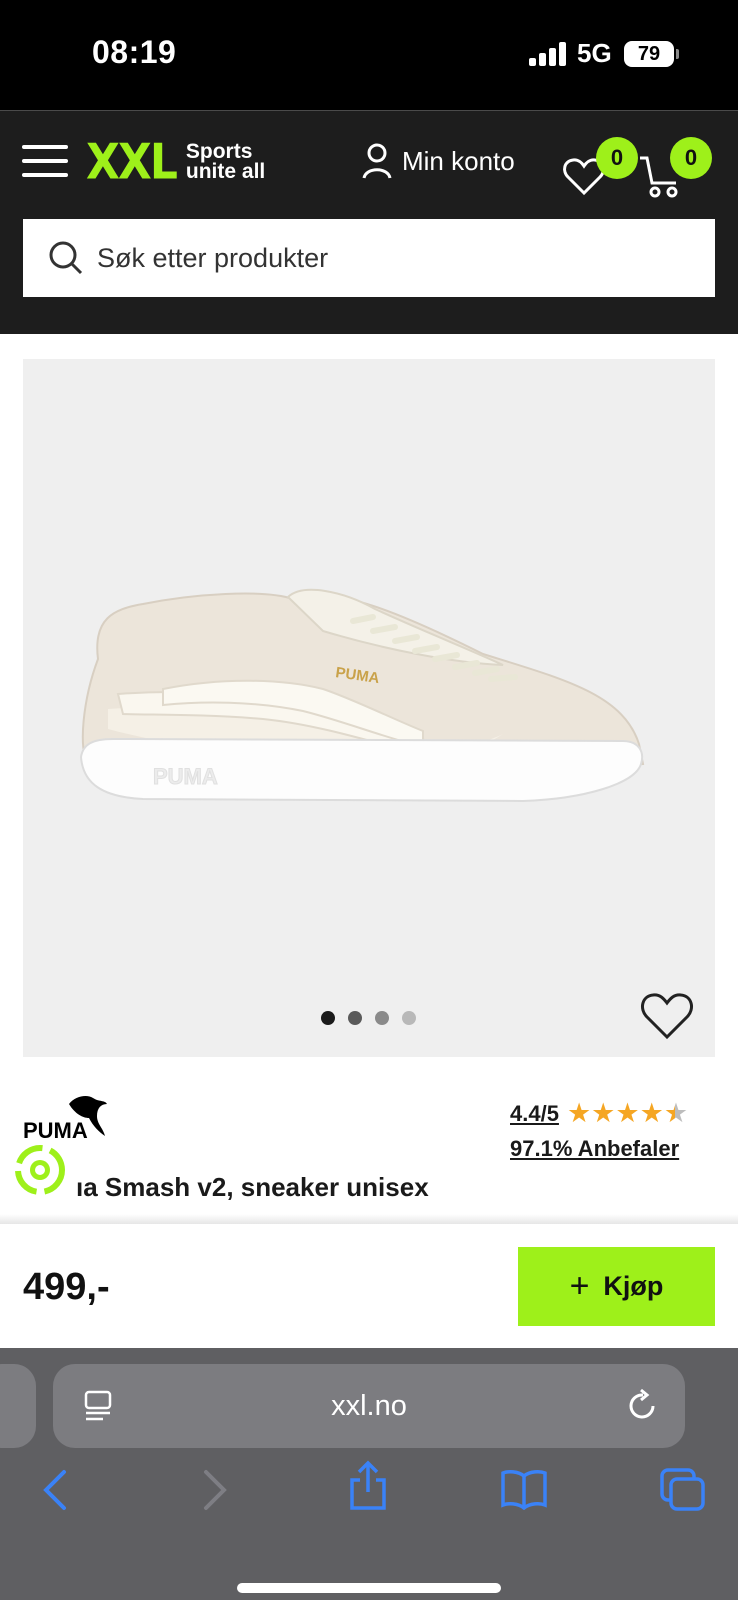 This screenshot has height=1600, width=738. Describe the element at coordinates (534, 1114) in the screenshot. I see `rating-score: 4.4/5` at that location.